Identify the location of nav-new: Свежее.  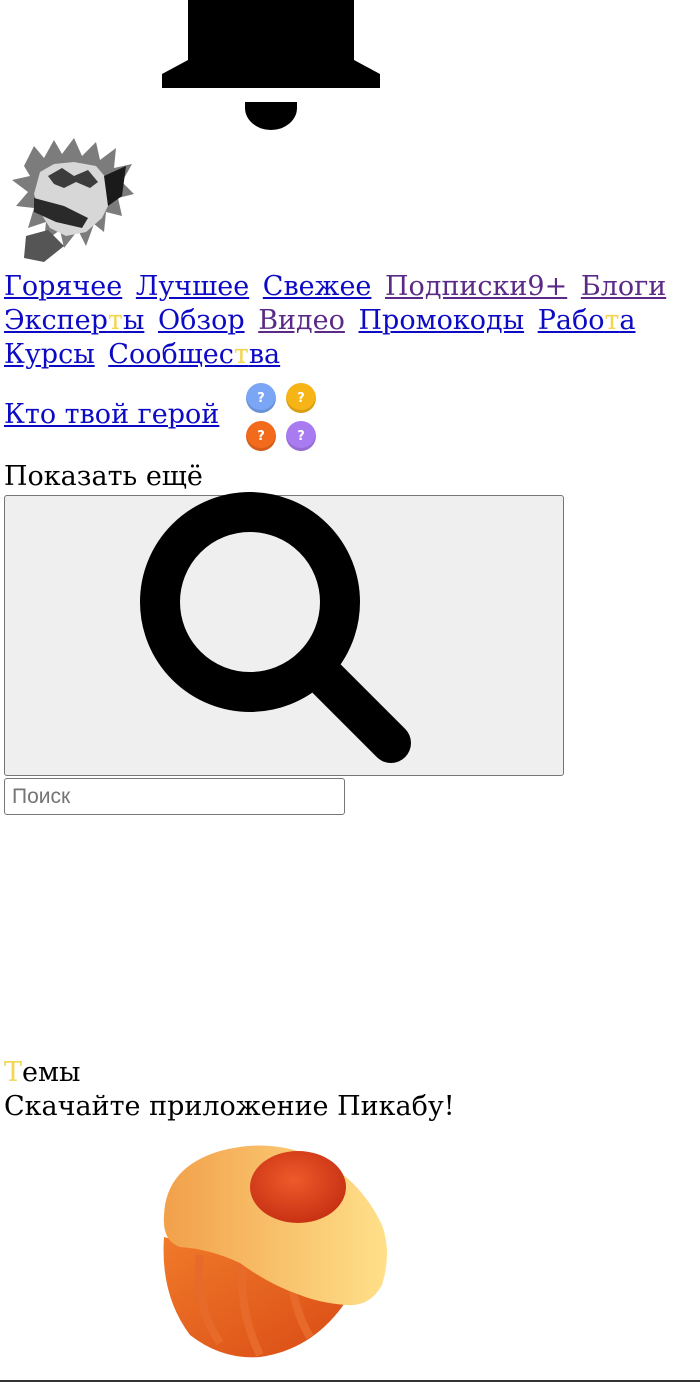
(317, 286).